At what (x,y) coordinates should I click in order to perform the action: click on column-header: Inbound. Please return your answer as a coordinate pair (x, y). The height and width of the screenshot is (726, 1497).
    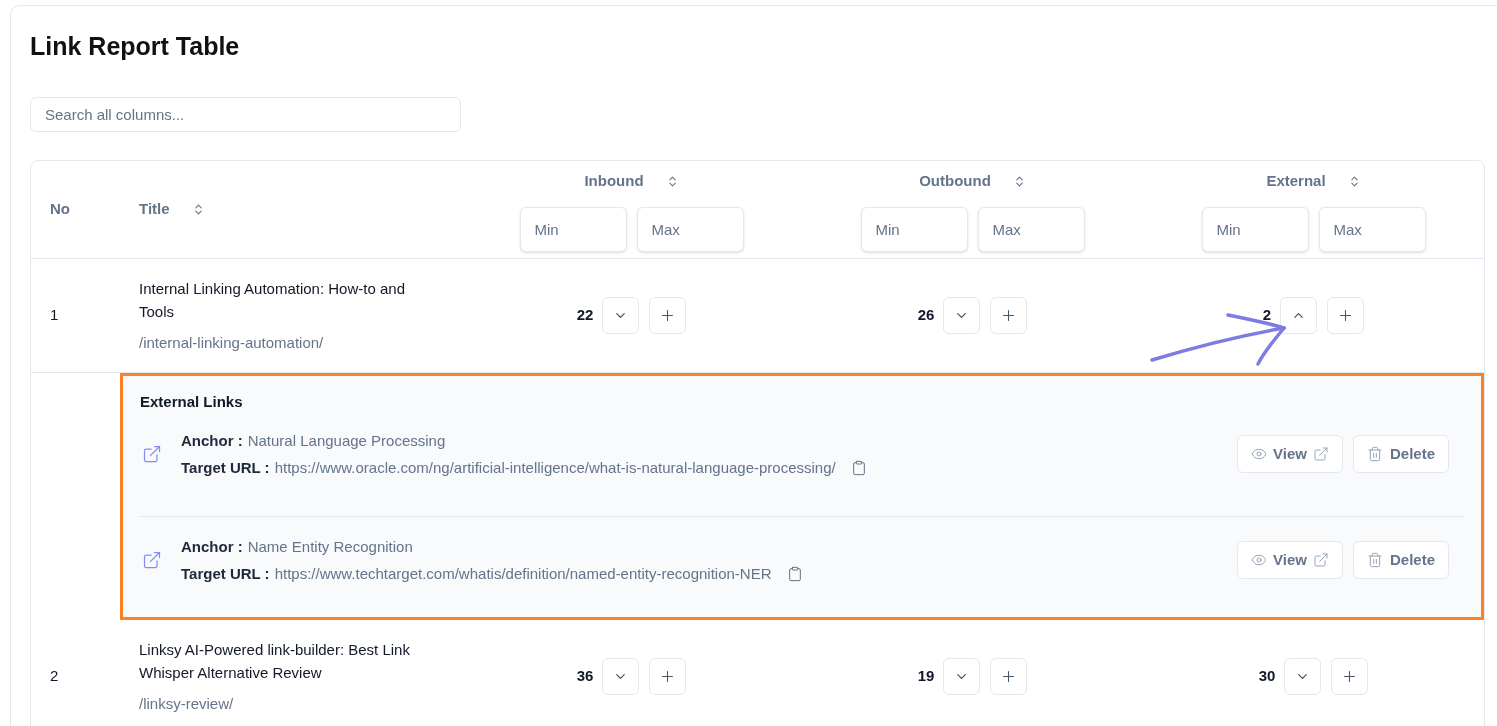
    Looking at the image, I should click on (614, 180).